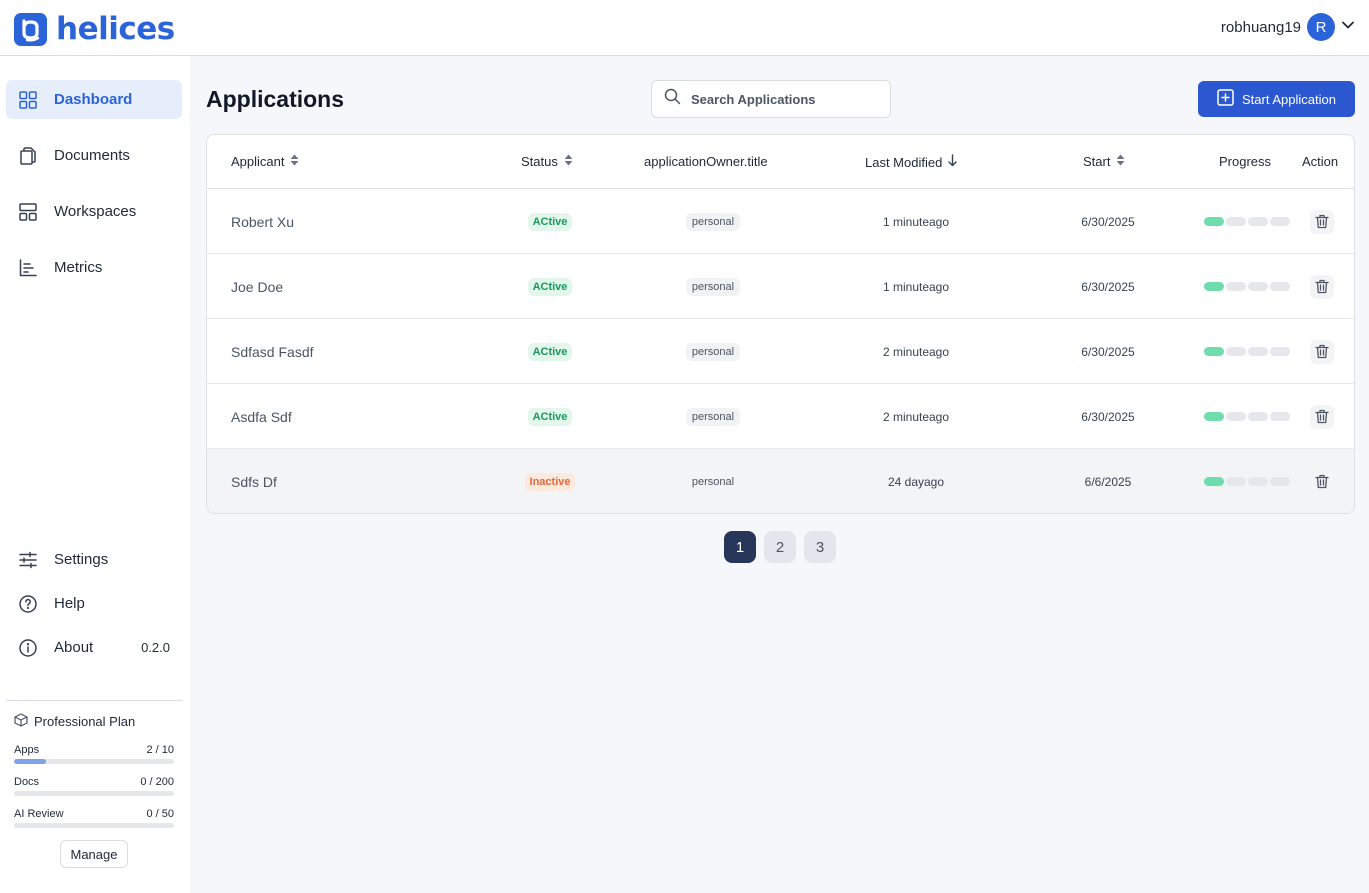 The width and height of the screenshot is (1369, 893). I want to click on sidebar-item-help: Help, so click(94, 603).